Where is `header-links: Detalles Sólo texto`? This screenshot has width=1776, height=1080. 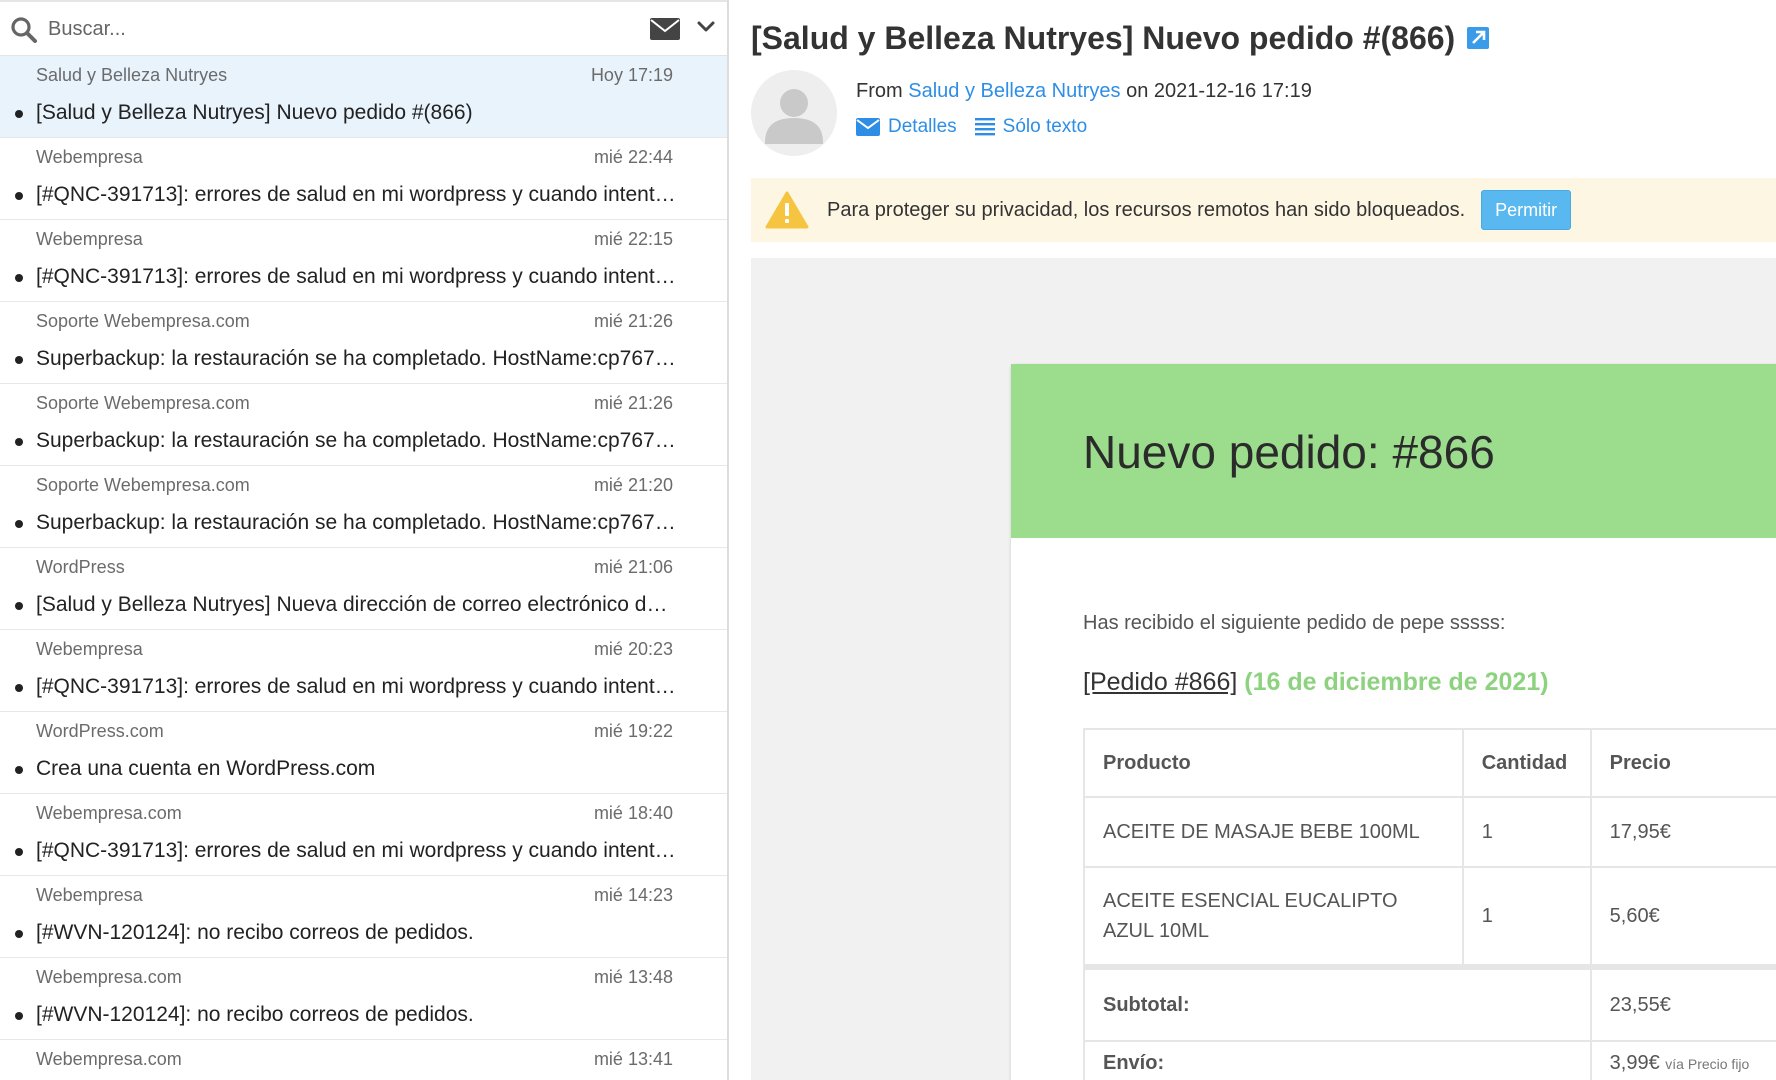 header-links: Detalles Sólo texto is located at coordinates (971, 127).